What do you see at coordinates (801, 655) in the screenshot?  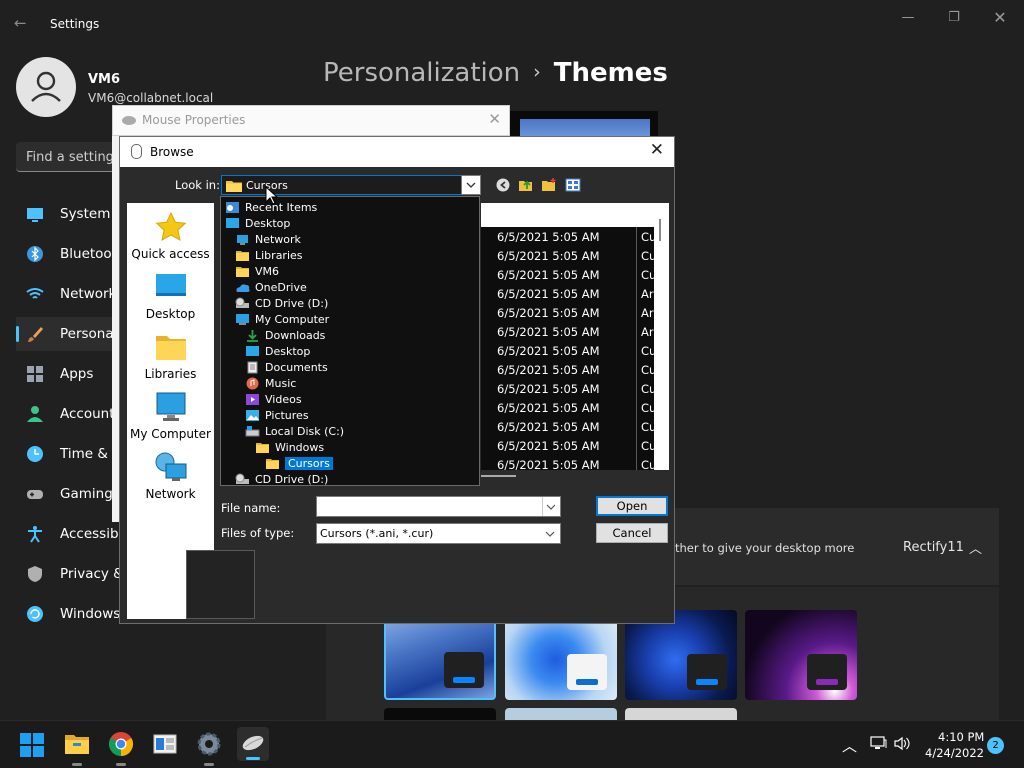 I see `theme-tile` at bounding box center [801, 655].